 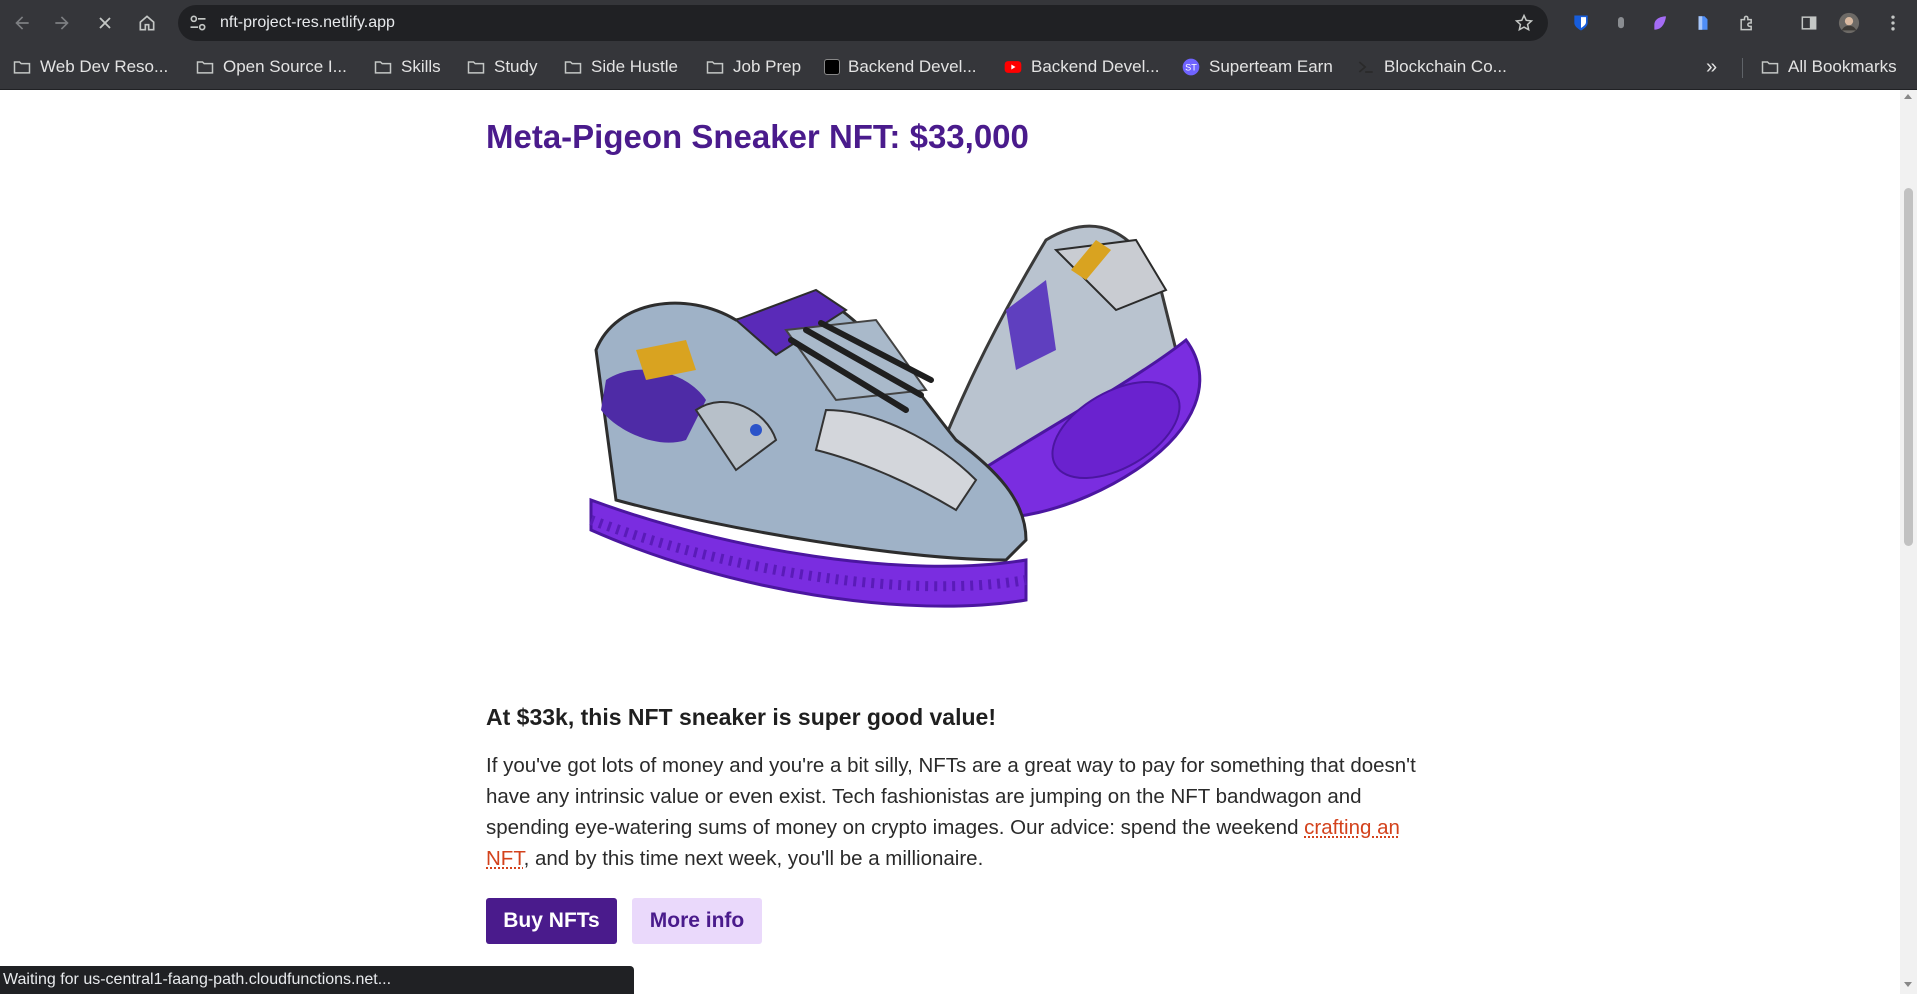 I want to click on forward-icon, so click(x=62, y=23).